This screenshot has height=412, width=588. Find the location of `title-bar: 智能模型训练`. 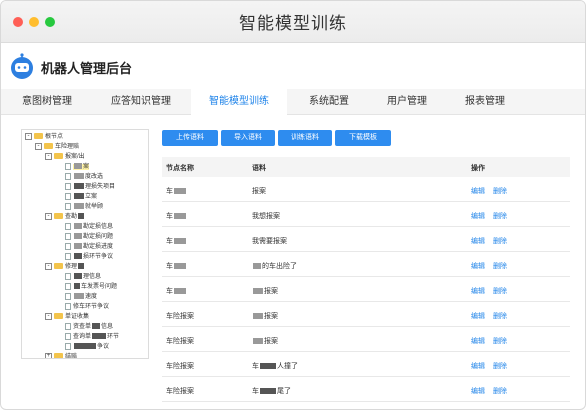

title-bar: 智能模型训练 is located at coordinates (293, 22).